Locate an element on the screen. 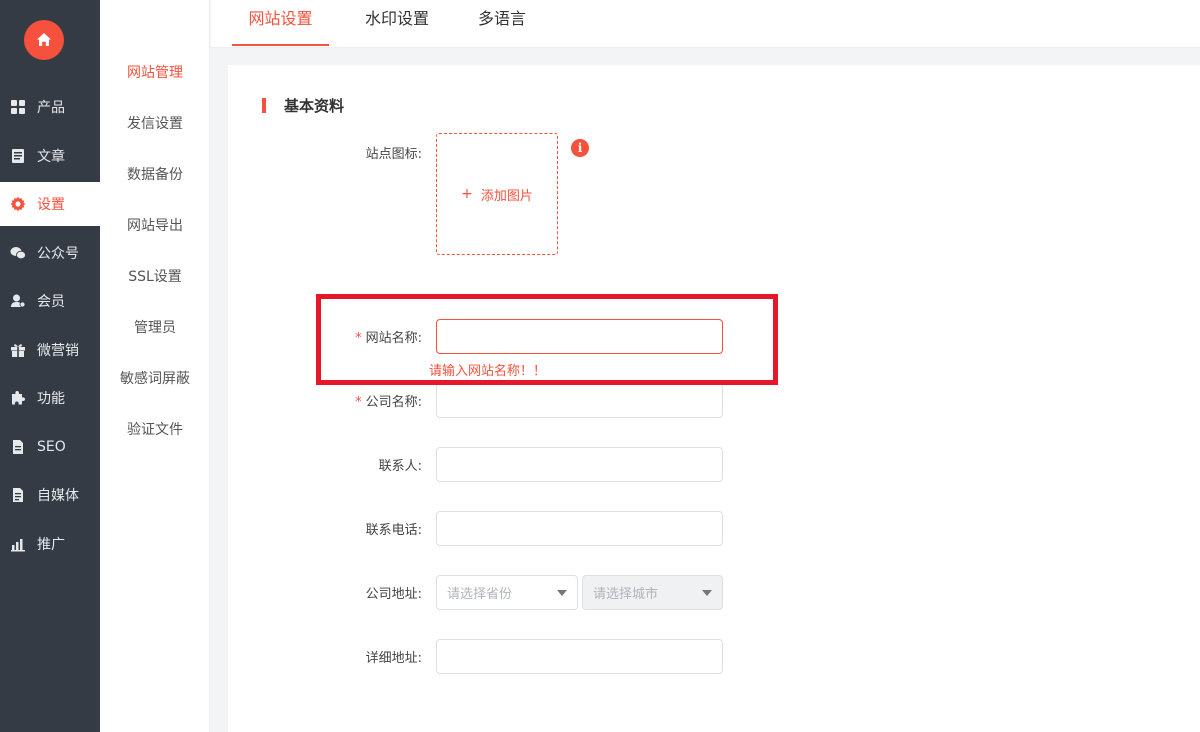  tab-watermark-settings: 水印设置 is located at coordinates (397, 23).